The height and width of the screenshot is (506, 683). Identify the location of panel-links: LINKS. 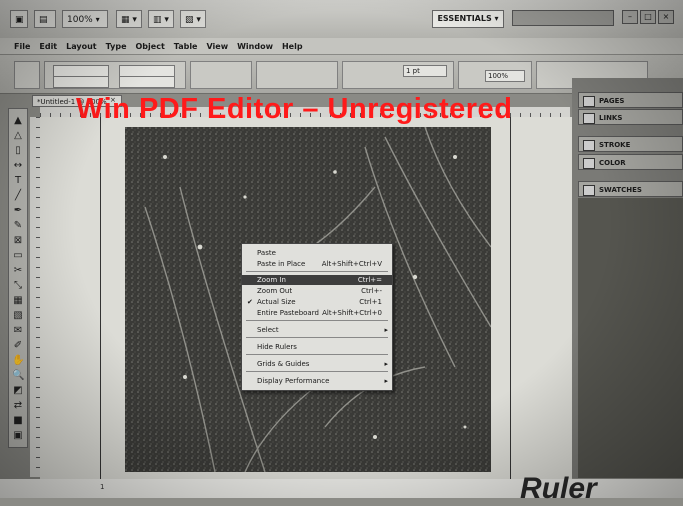
(630, 117).